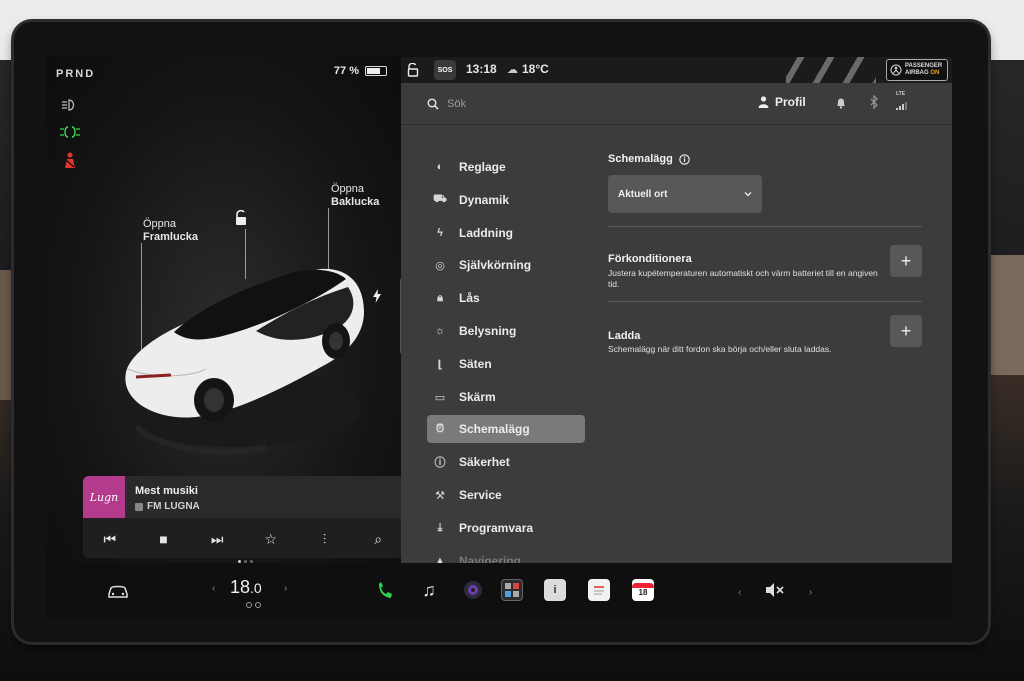  Describe the element at coordinates (535, 69) in the screenshot. I see `outside-temp: 18°C` at that location.